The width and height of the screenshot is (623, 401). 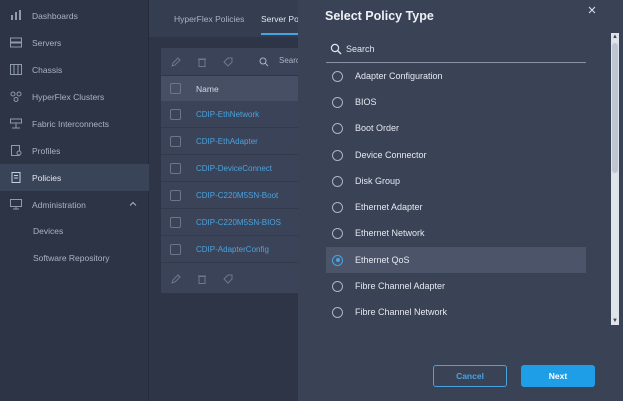 I want to click on sidebar-subitem-devices: Devices, so click(x=48, y=230).